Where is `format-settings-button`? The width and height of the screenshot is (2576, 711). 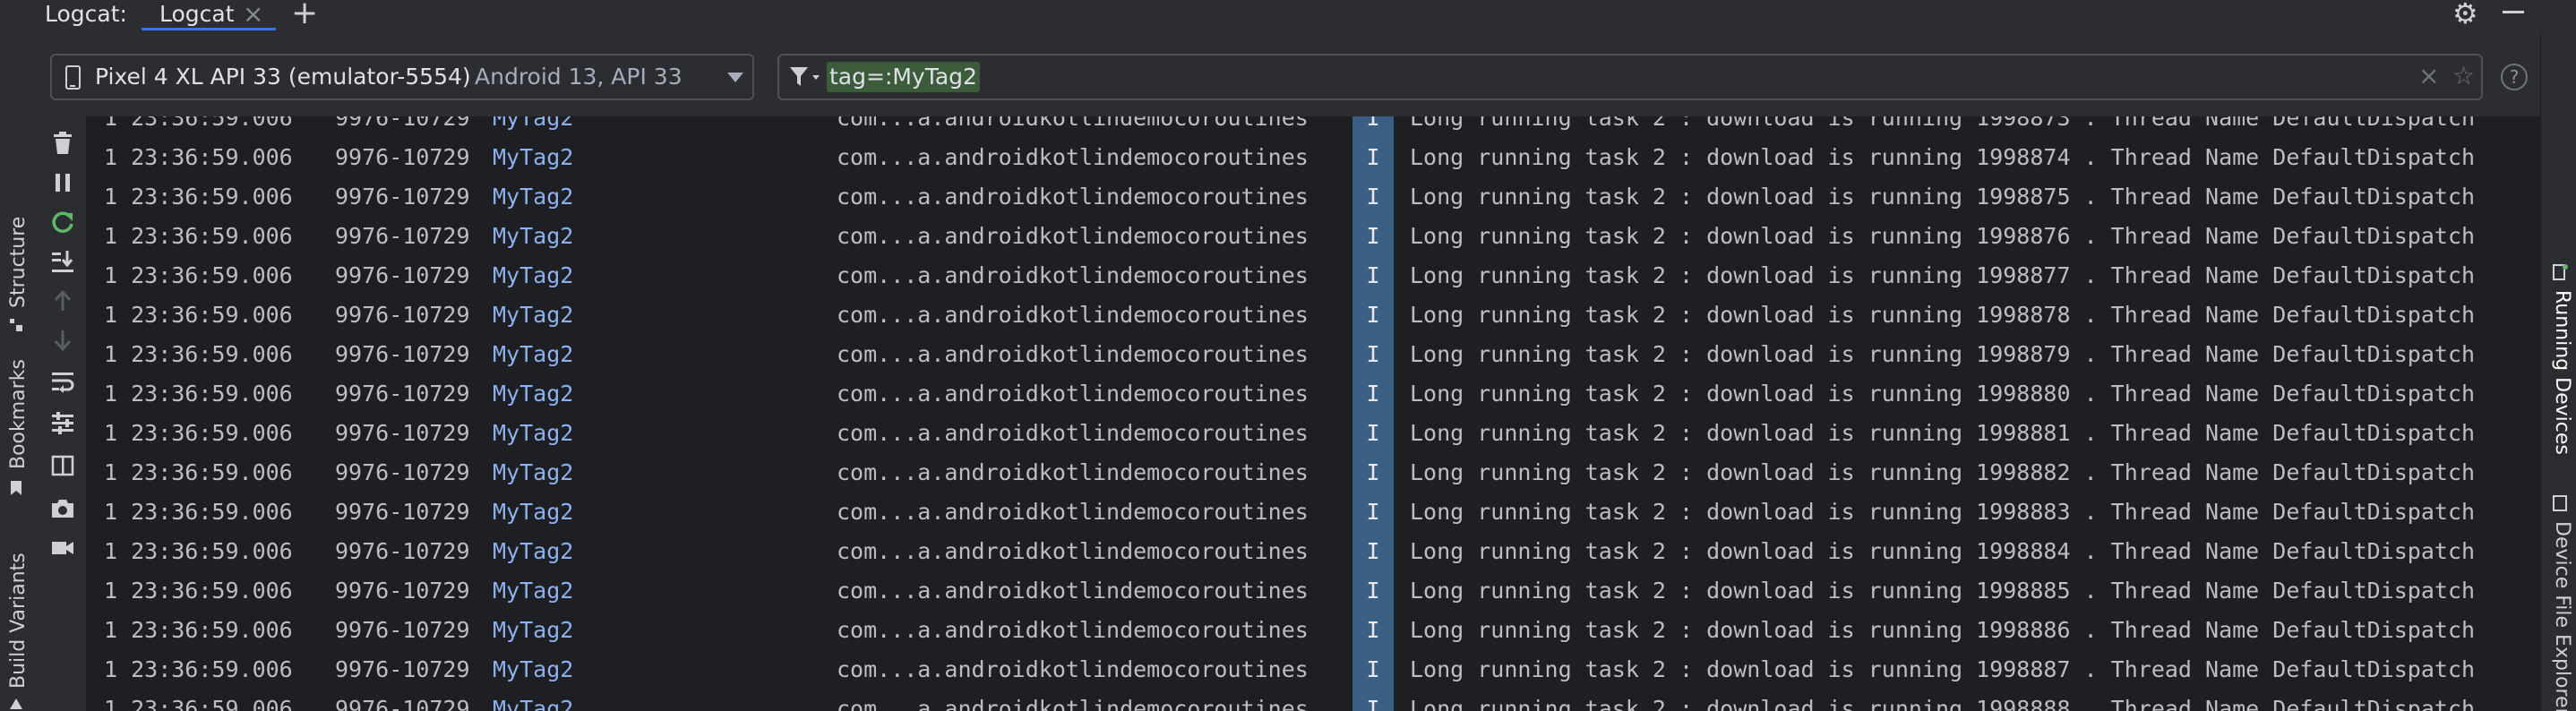
format-settings-button is located at coordinates (63, 423).